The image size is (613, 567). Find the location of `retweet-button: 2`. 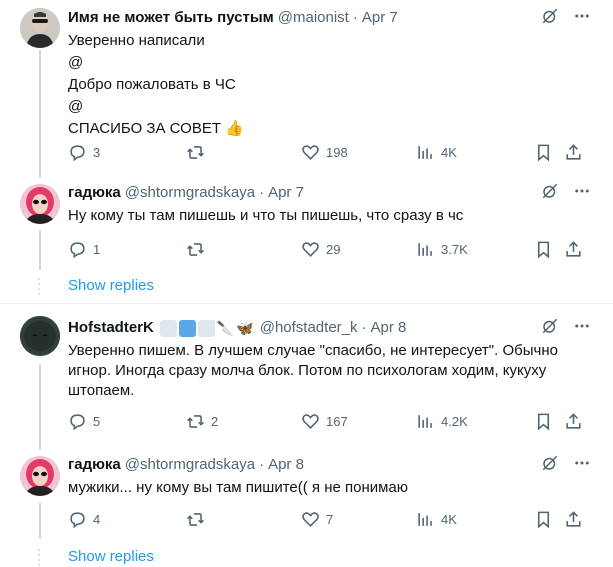

retweet-button: 2 is located at coordinates (202, 421).